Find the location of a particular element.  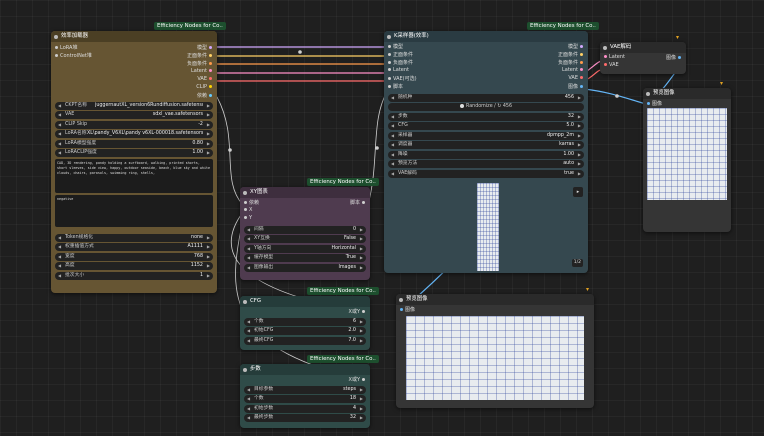

node-title-text: K采样器(效率) is located at coordinates (411, 36).